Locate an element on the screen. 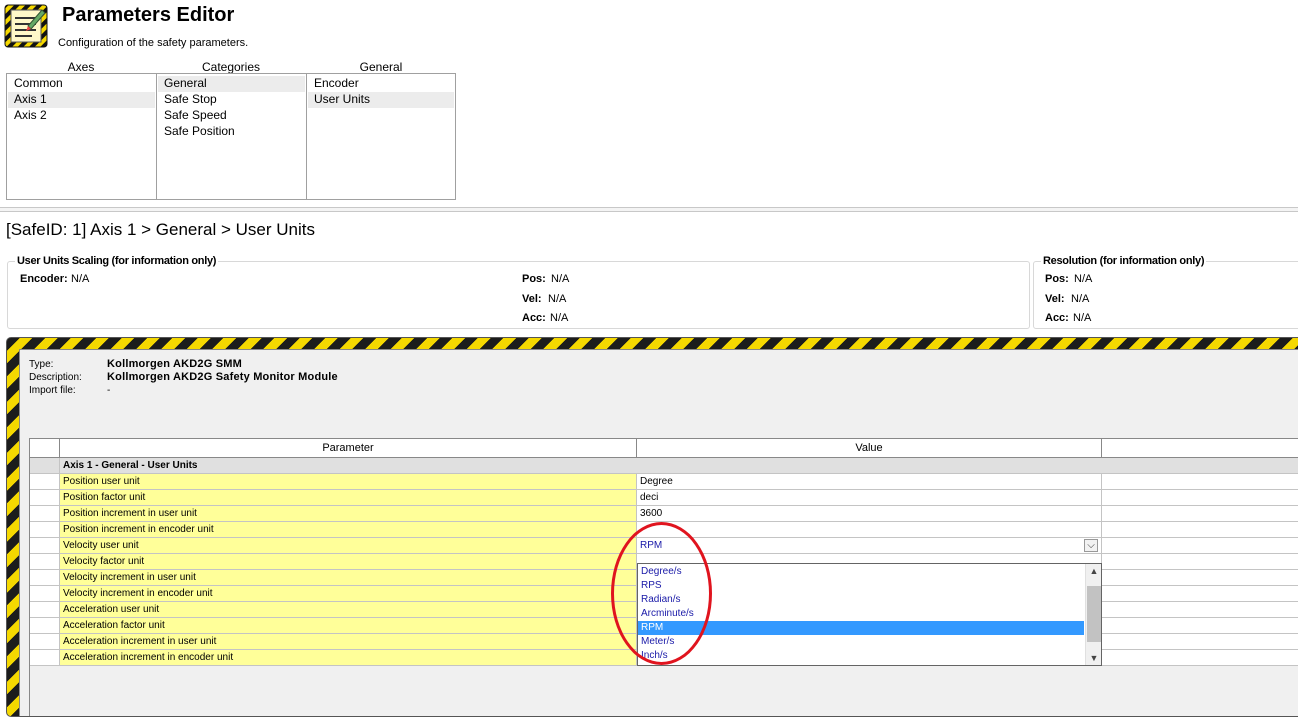 This screenshot has width=1298, height=717. dropdown-option: RPM is located at coordinates (861, 628).